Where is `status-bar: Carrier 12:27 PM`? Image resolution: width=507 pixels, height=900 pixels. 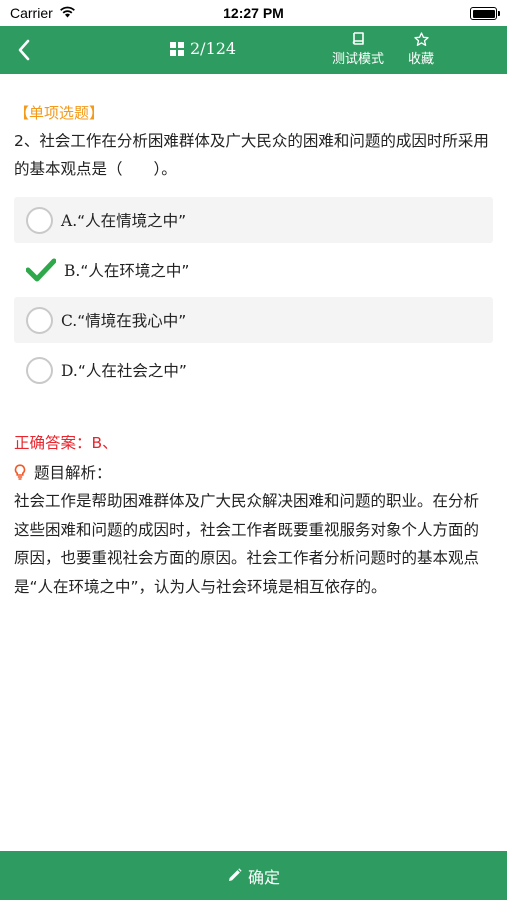 status-bar: Carrier 12:27 PM is located at coordinates (253, 13).